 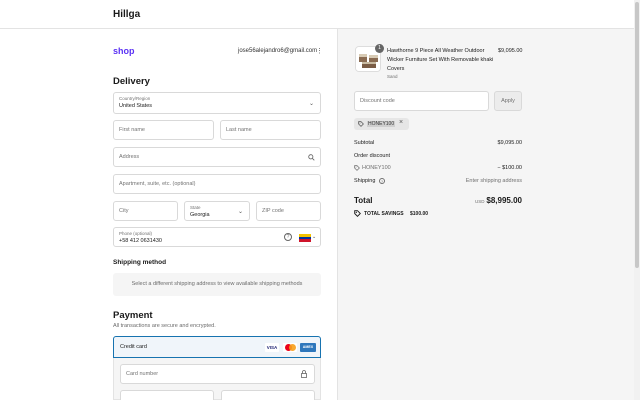 I want to click on last-name-field: Last name, so click(x=270, y=130).